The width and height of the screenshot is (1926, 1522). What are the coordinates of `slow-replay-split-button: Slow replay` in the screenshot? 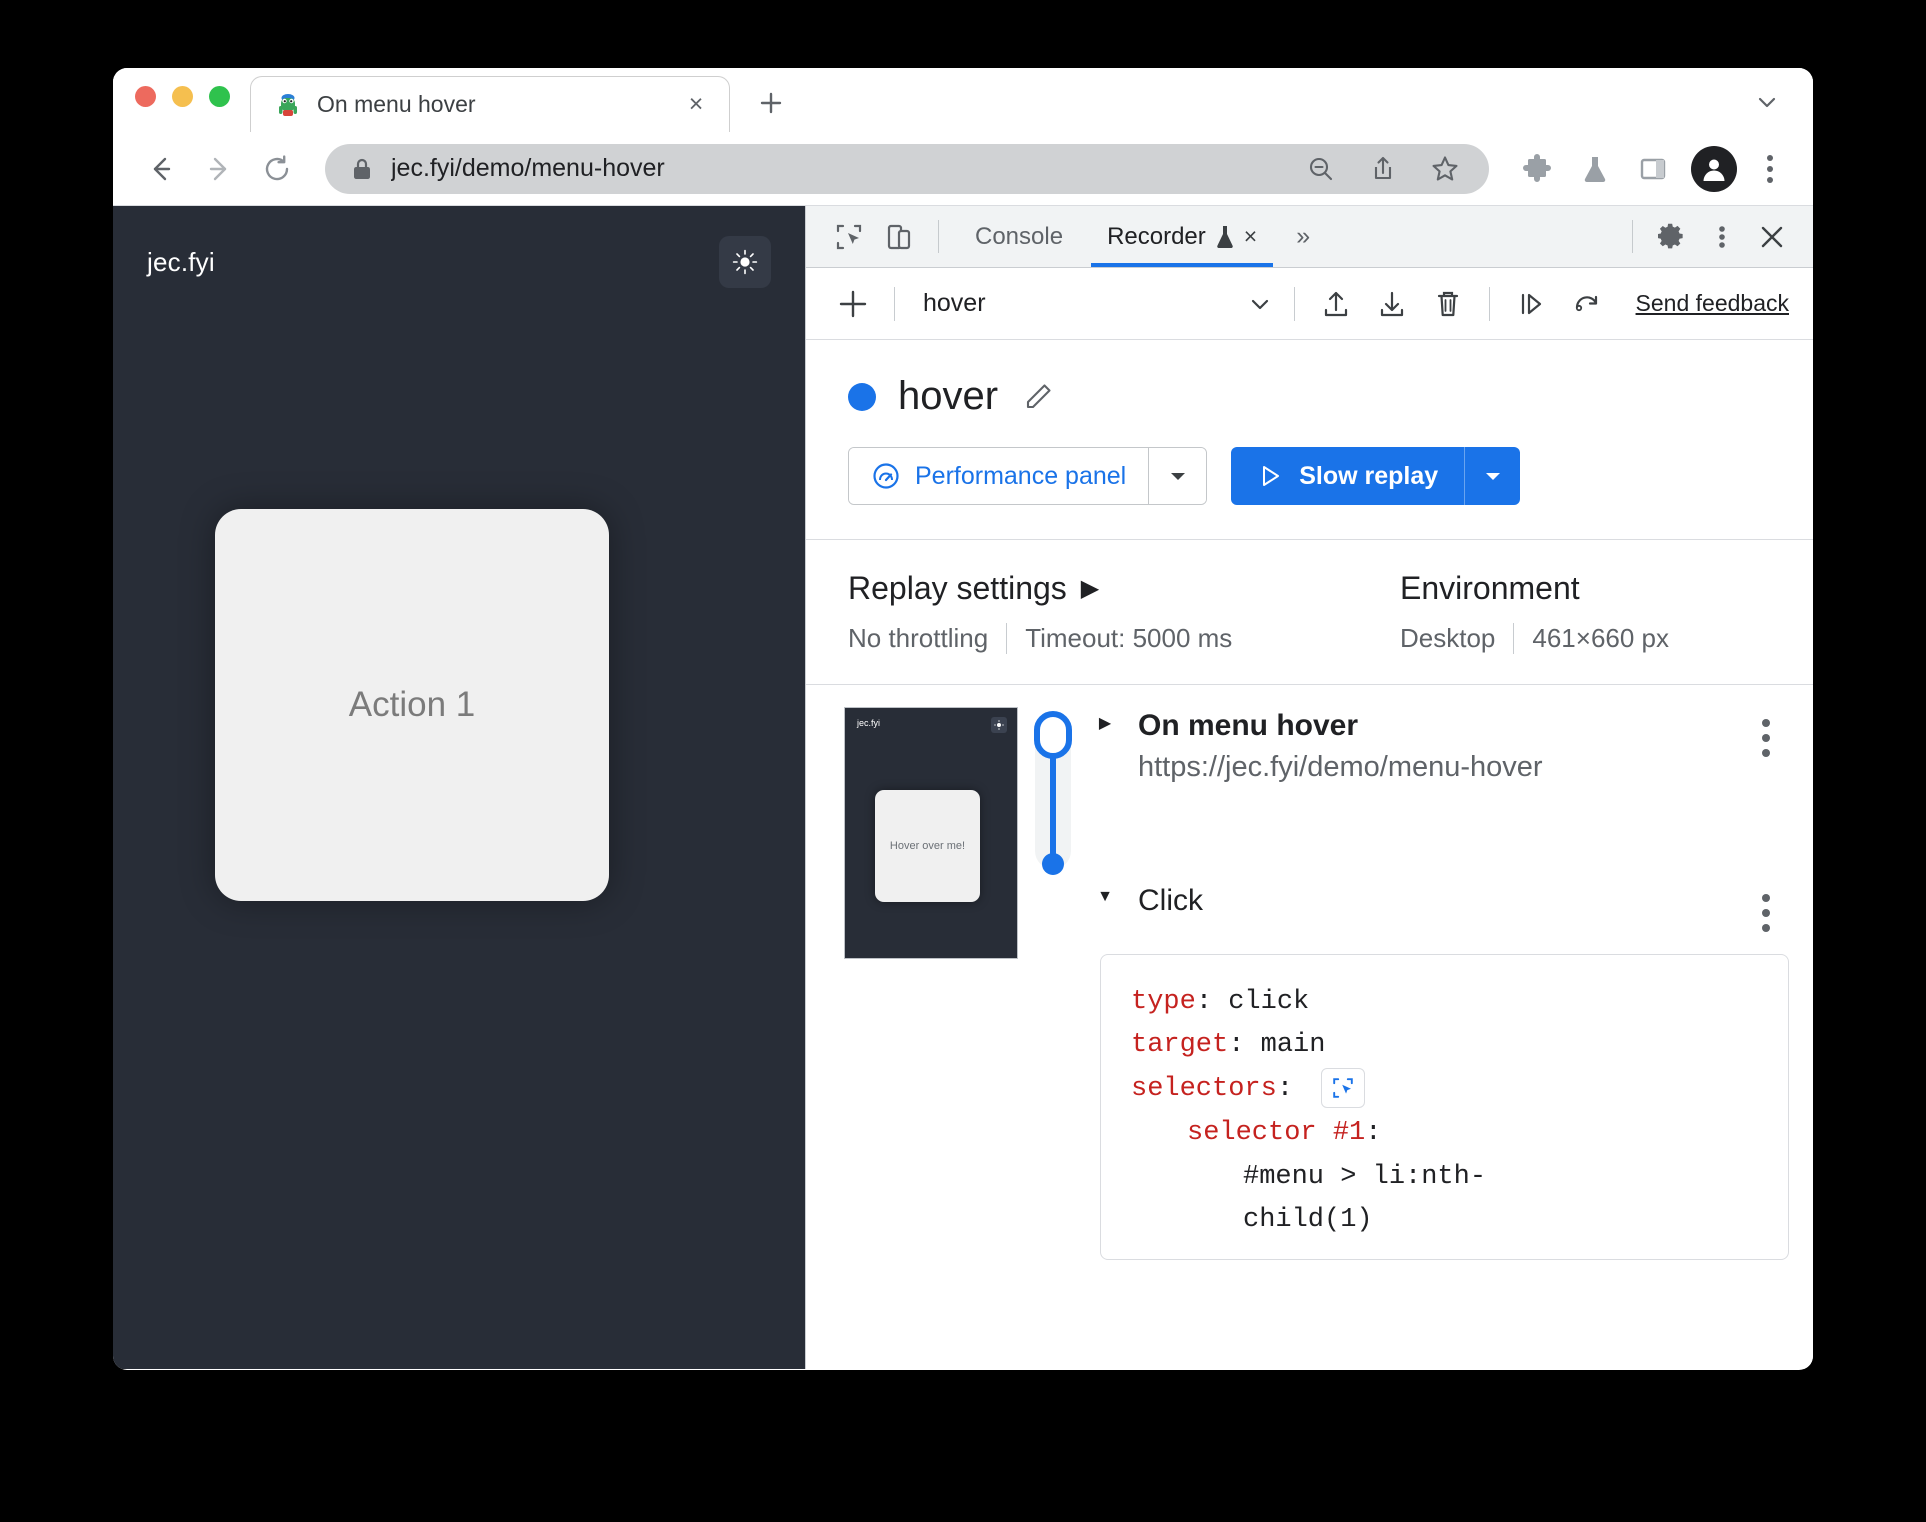 It's located at (1376, 476).